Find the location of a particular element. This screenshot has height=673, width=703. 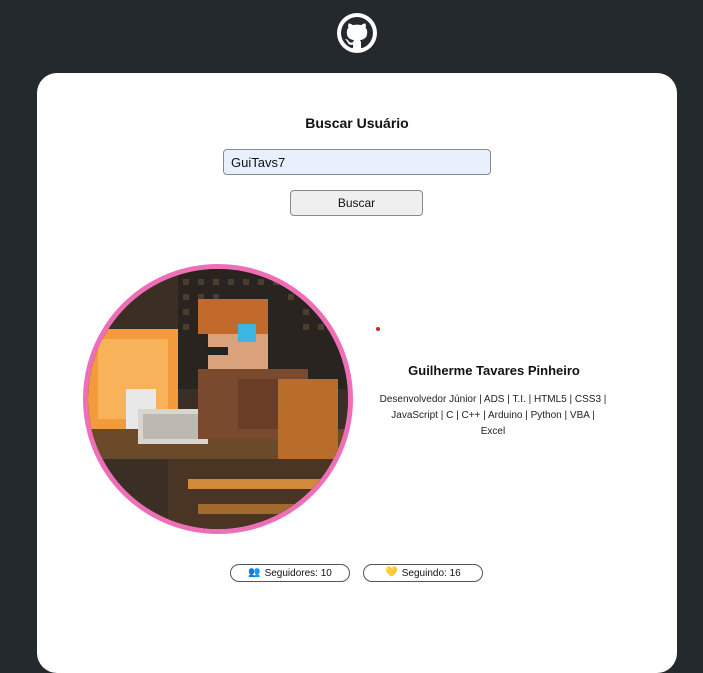

top-bar is located at coordinates (351, 36).